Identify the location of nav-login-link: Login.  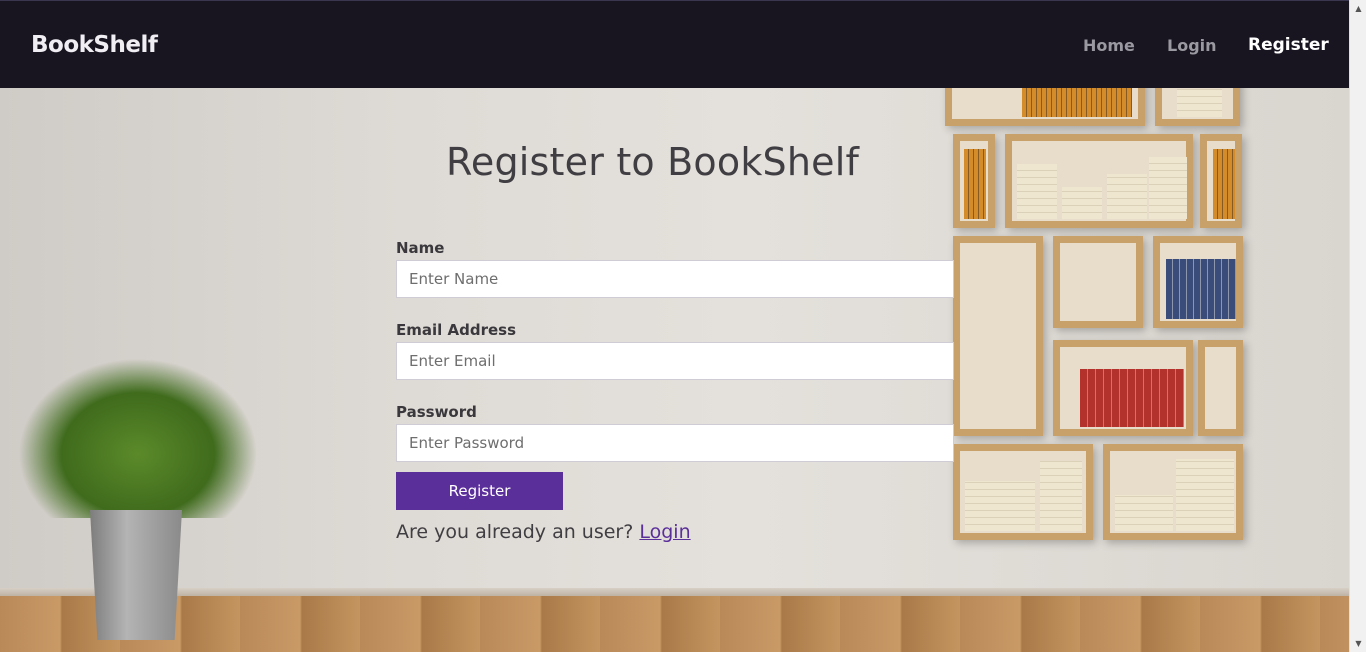
(1192, 45).